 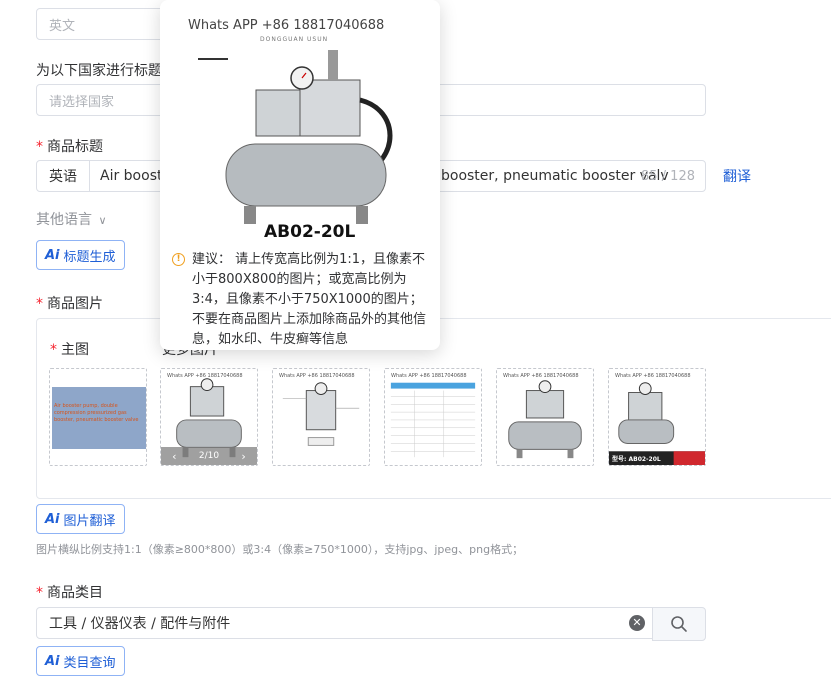 What do you see at coordinates (286, 25) in the screenshot?
I see `popover-header: Whats APP +86 18817040688` at bounding box center [286, 25].